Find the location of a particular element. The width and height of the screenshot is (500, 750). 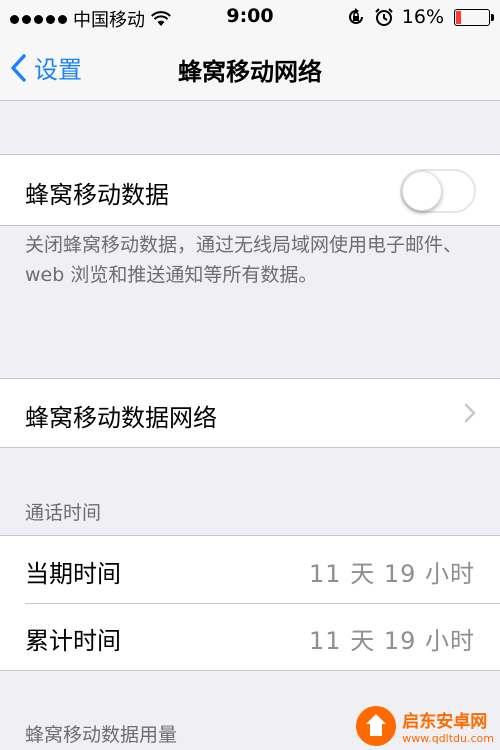

navigation-bar: 设置 蜂窝移动网络 is located at coordinates (250, 67).